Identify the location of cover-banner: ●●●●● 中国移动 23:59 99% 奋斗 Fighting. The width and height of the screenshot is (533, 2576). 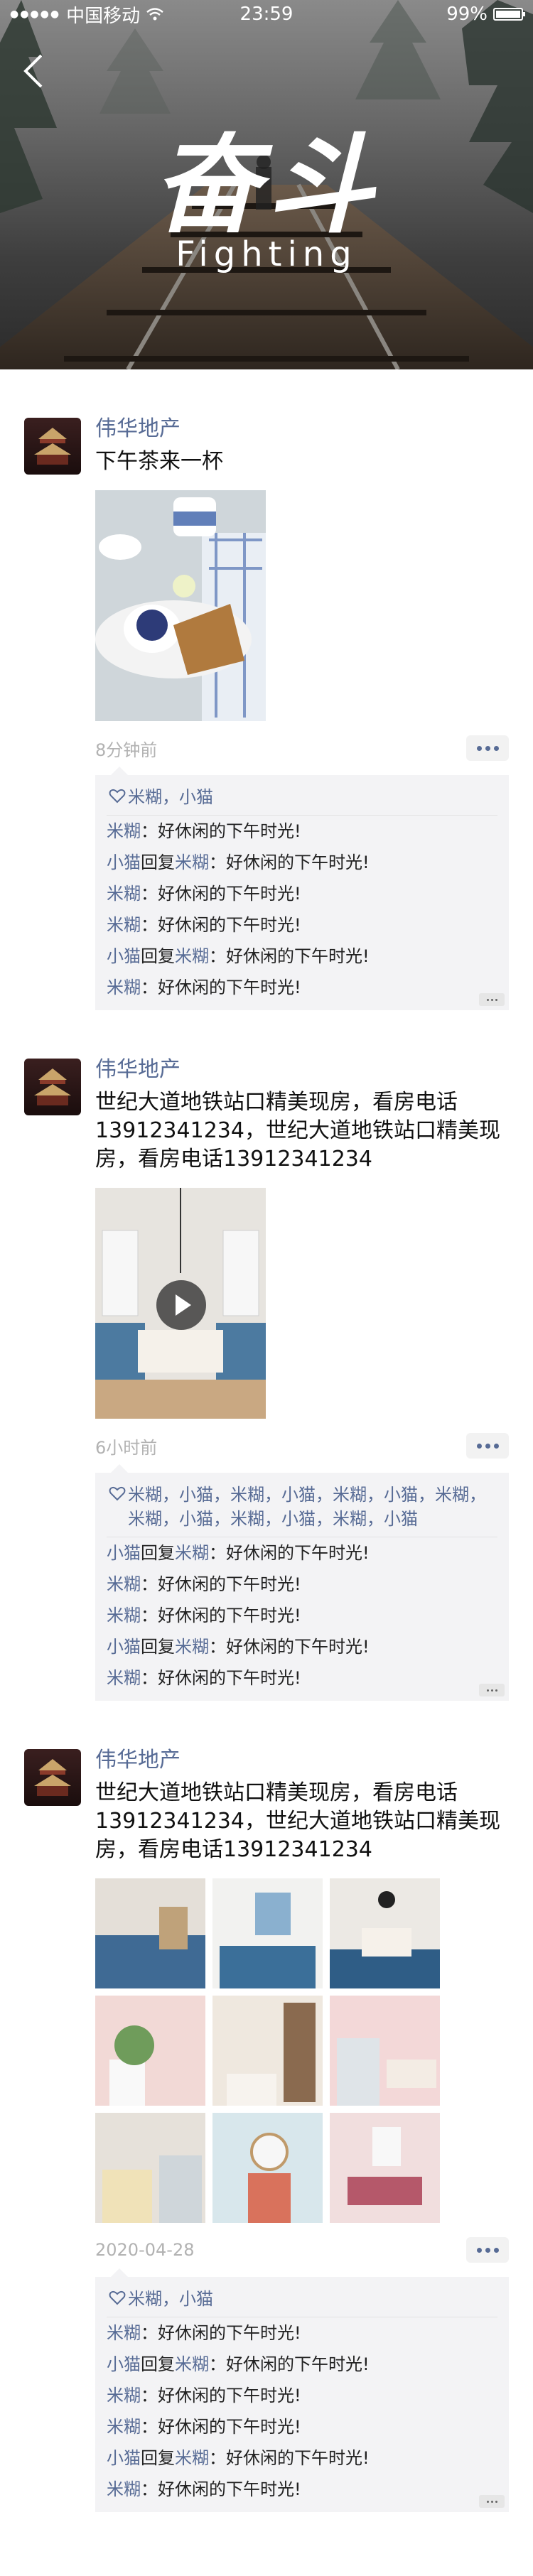
(266, 184).